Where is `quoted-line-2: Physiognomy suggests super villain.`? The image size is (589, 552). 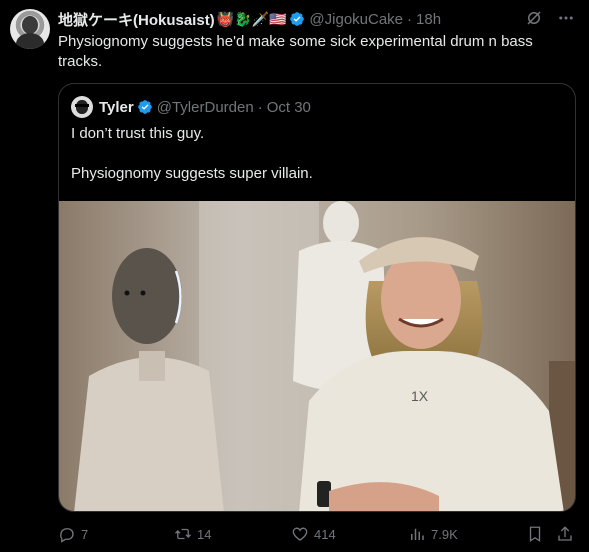
quoted-line-2: Physiognomy suggests super villain. is located at coordinates (192, 173).